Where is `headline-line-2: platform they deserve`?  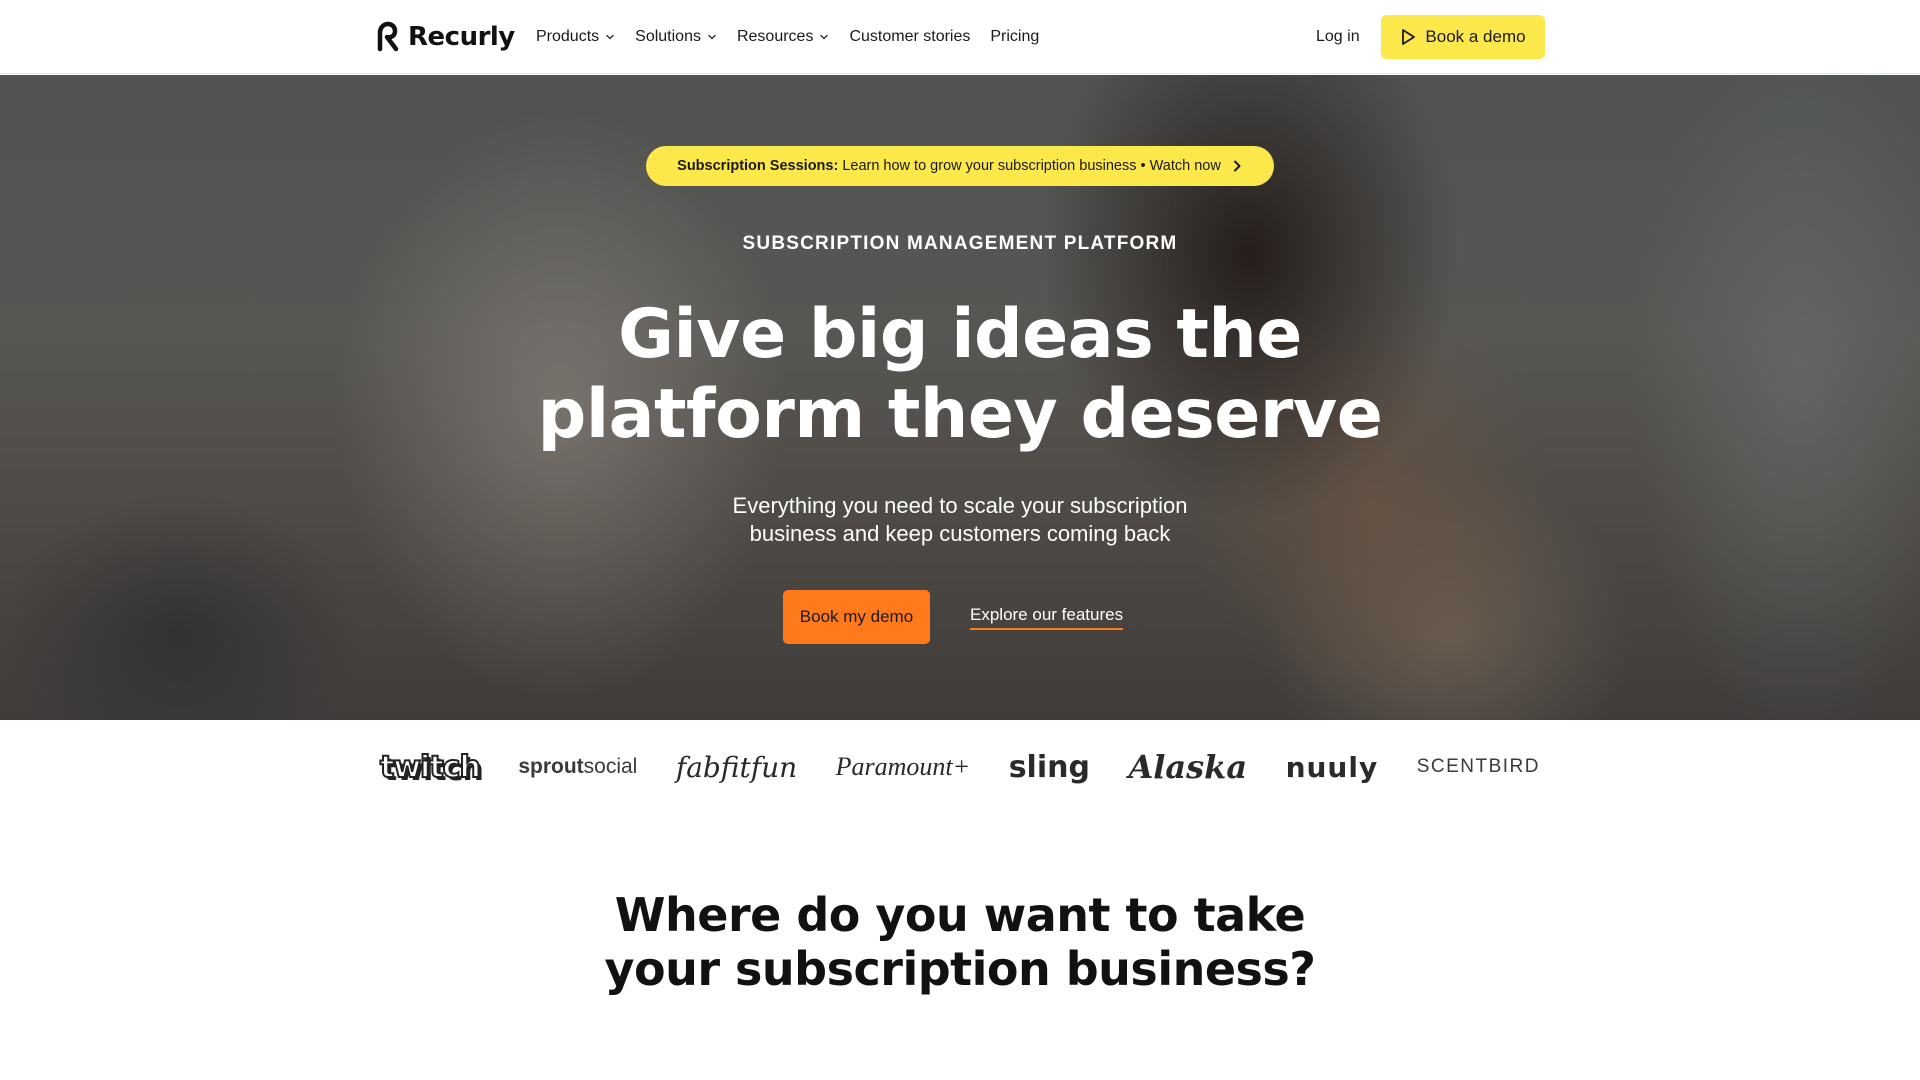 headline-line-2: platform they deserve is located at coordinates (960, 414).